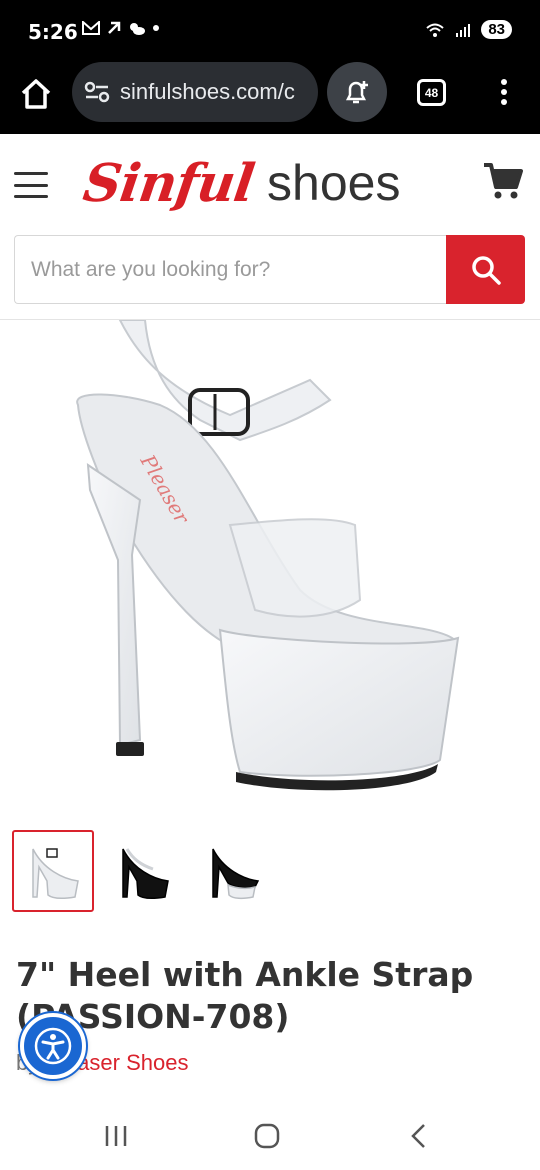 The width and height of the screenshot is (540, 1170). I want to click on site-logo: Sinful shoes, so click(240, 183).